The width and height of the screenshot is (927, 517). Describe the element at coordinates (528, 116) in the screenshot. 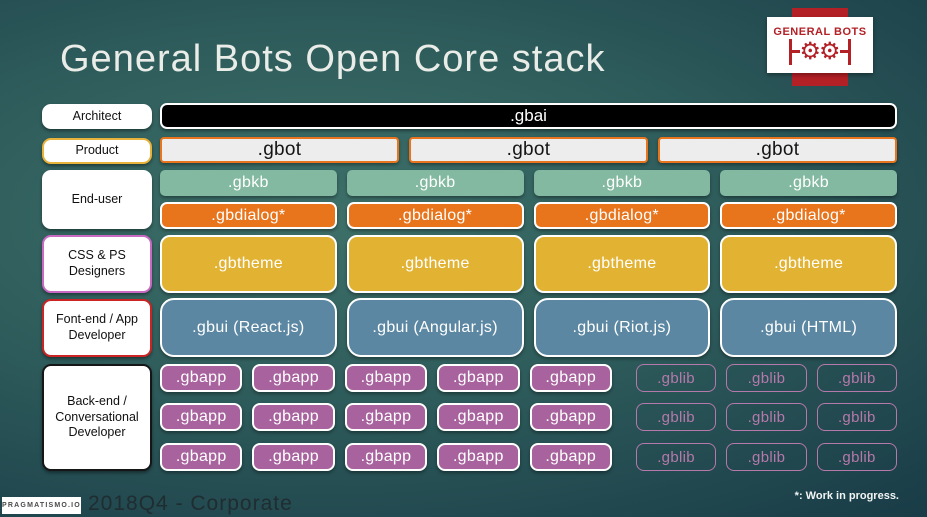

I see `gbai-box: .gbai` at that location.